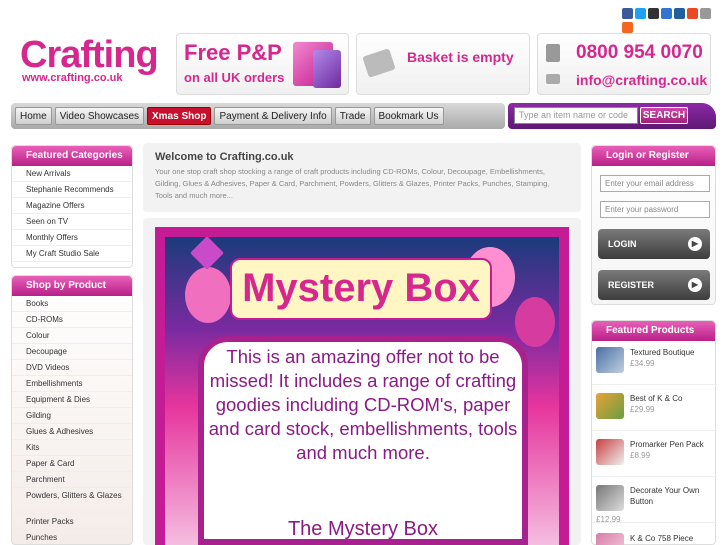 The width and height of the screenshot is (727, 545). I want to click on product-category-item: Embellishments, so click(72, 384).